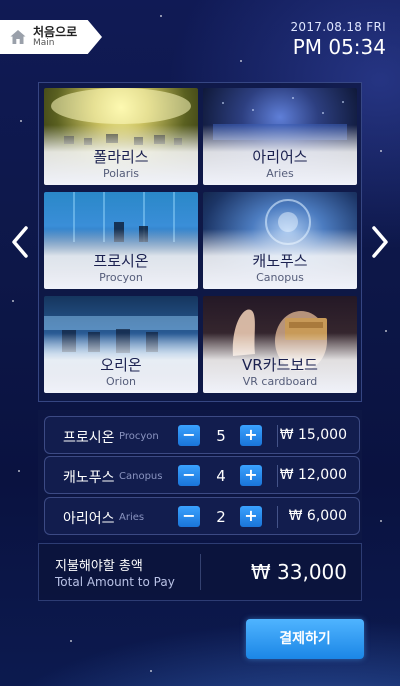 This screenshot has height=686, width=400. What do you see at coordinates (280, 365) in the screenshot?
I see `attraction-name-ko: VR카드보드` at bounding box center [280, 365].